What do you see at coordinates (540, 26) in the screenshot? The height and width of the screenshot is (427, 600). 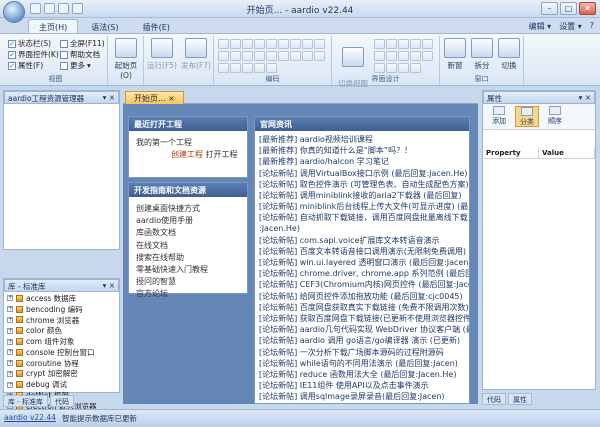 I see `edit-menu: 编辑 ▾` at bounding box center [540, 26].